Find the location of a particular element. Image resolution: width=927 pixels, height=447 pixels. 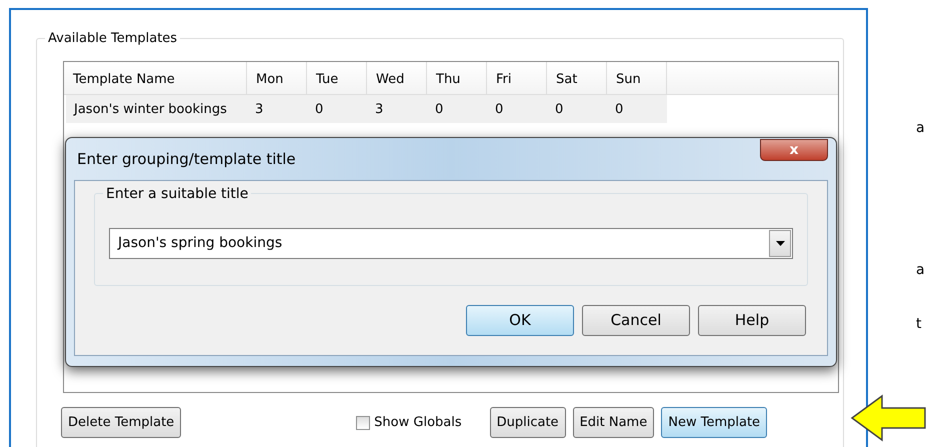

column-header: Thu is located at coordinates (457, 78).